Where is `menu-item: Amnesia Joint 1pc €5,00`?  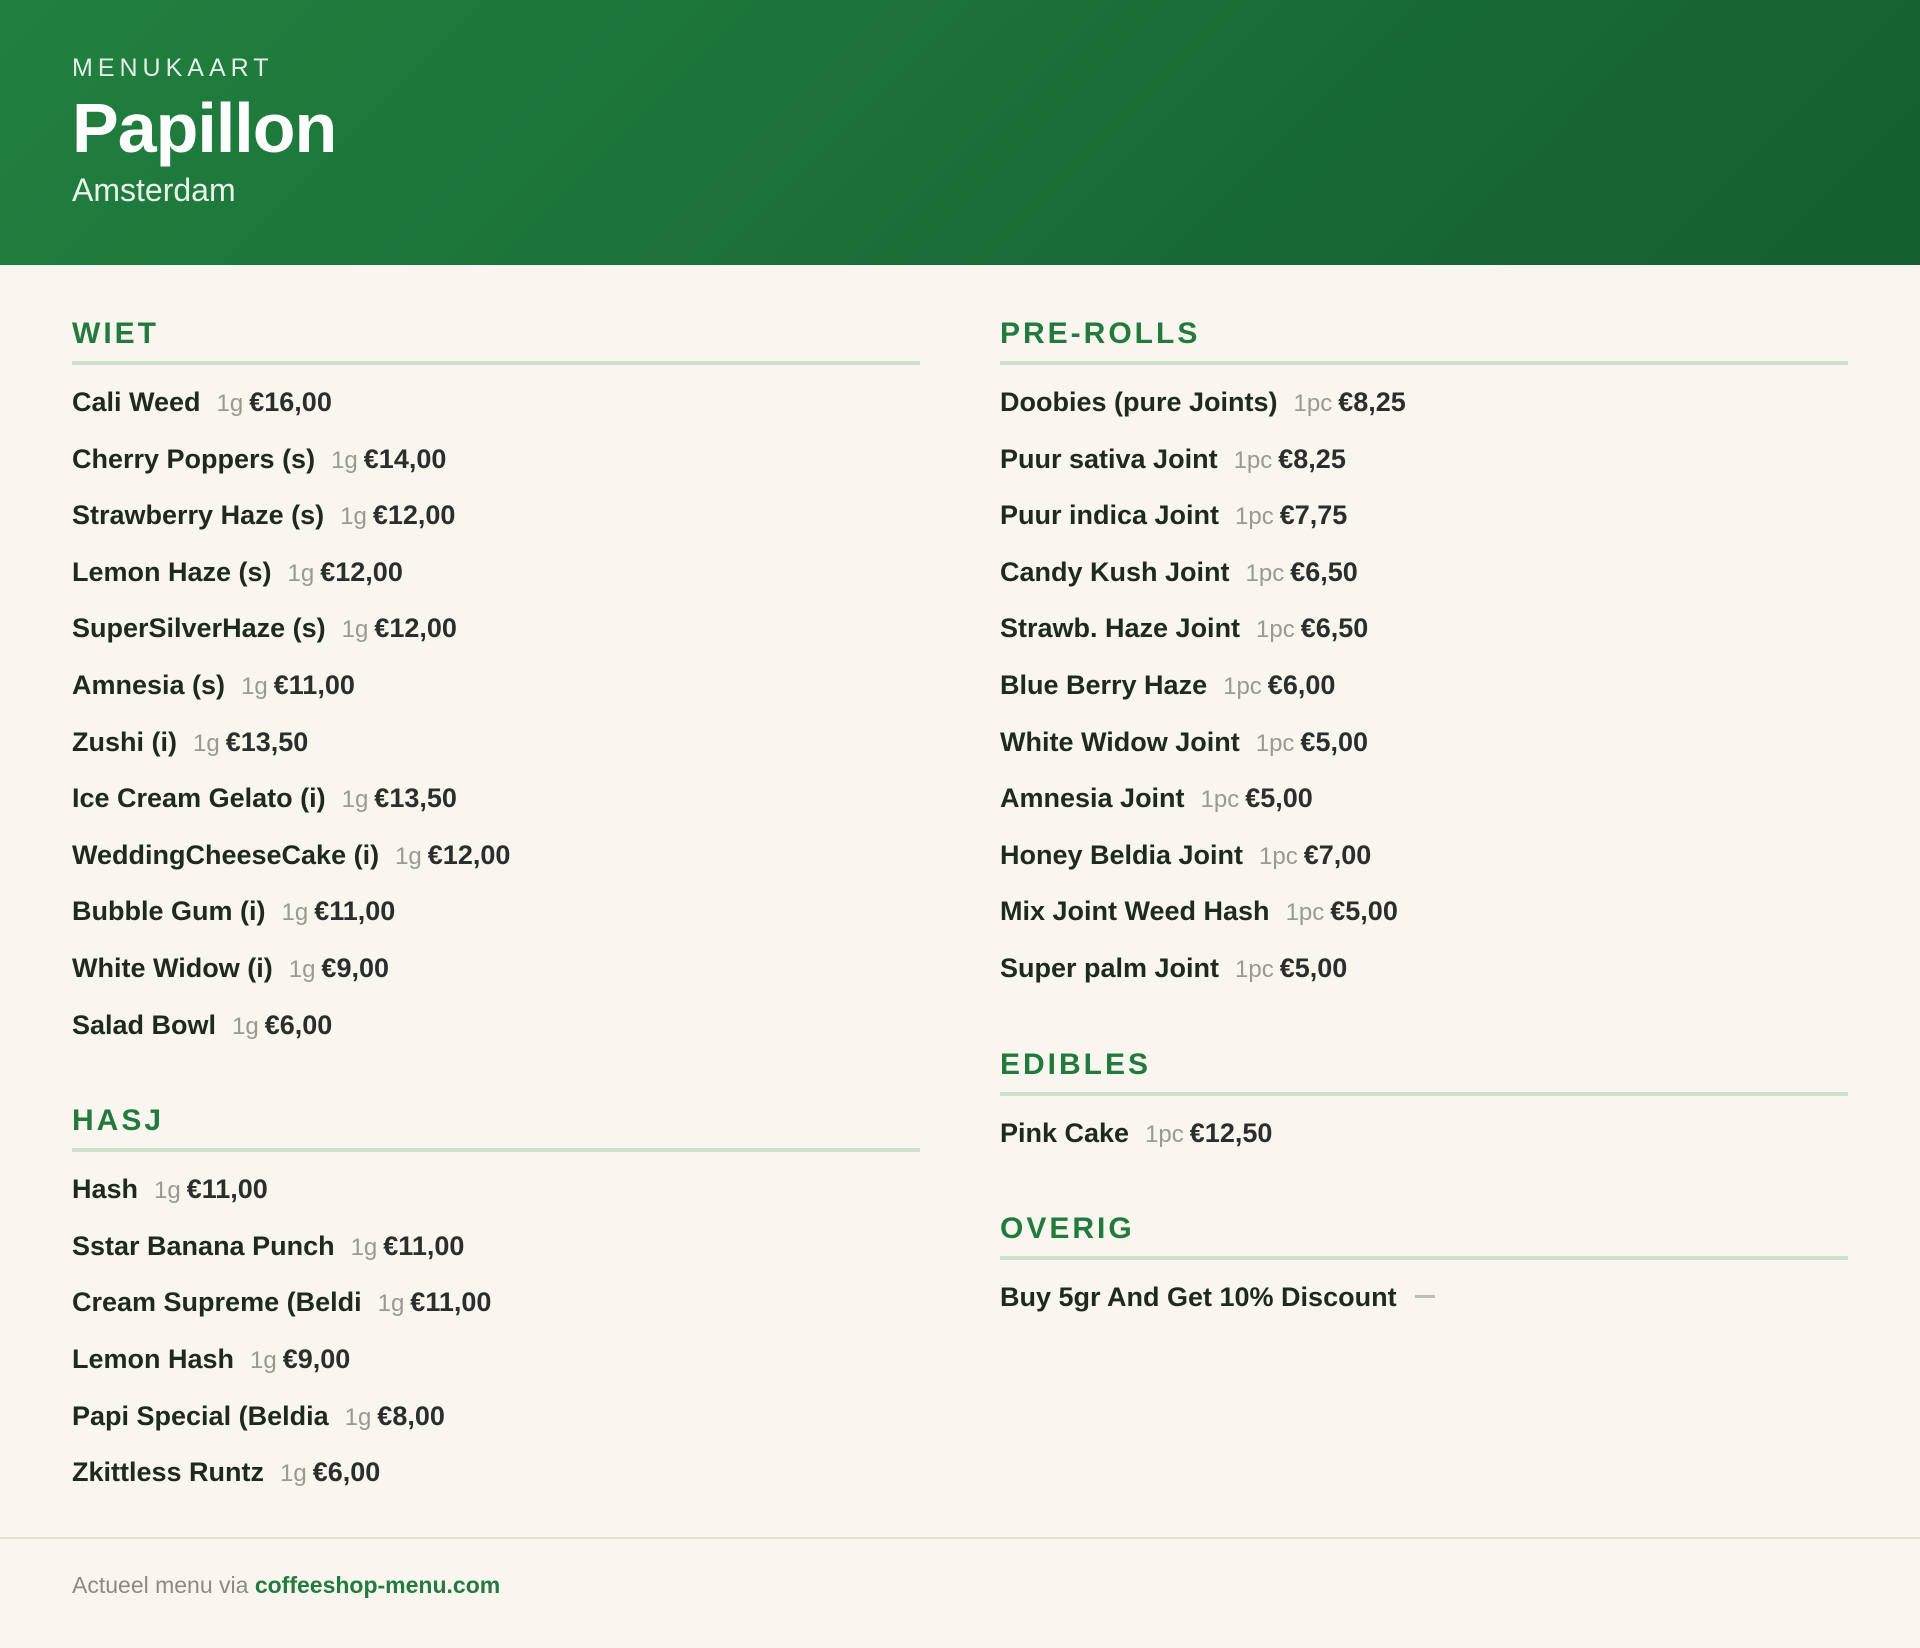
menu-item: Amnesia Joint 1pc €5,00 is located at coordinates (1424, 811).